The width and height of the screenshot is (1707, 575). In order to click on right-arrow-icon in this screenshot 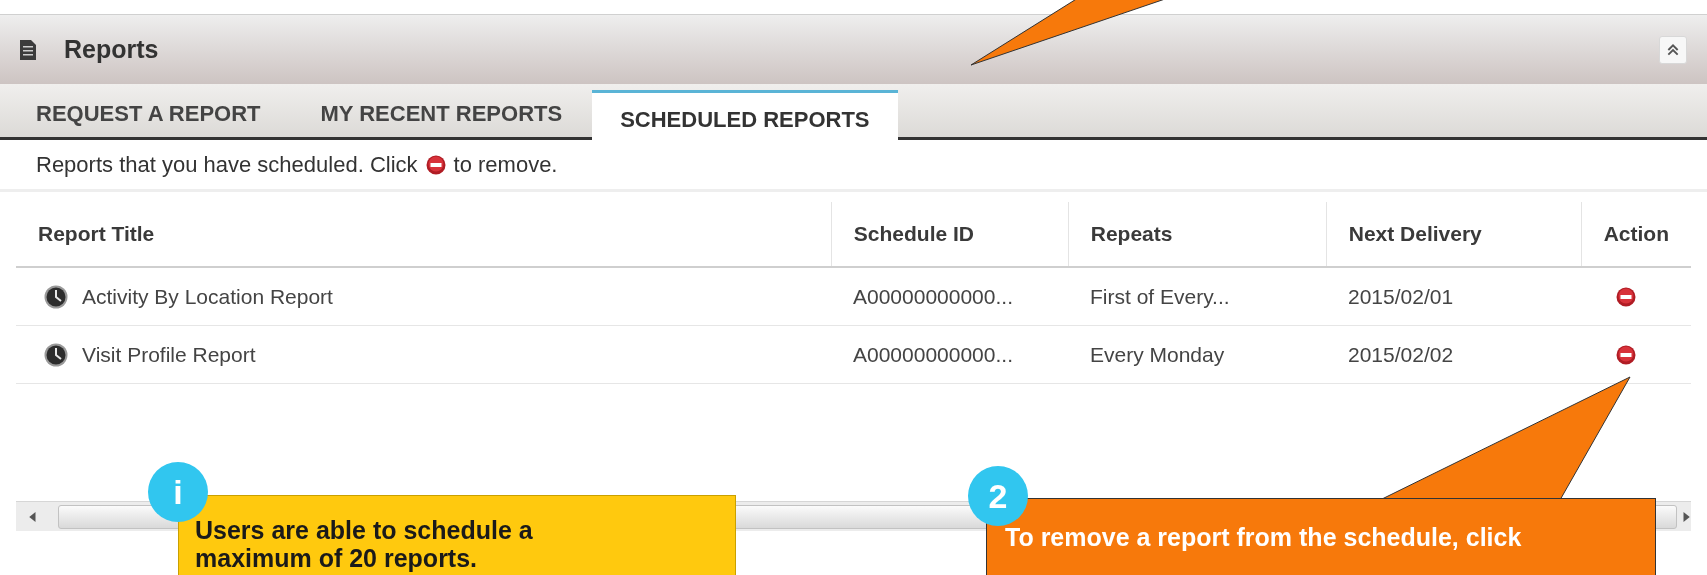, I will do `click(1686, 516)`.